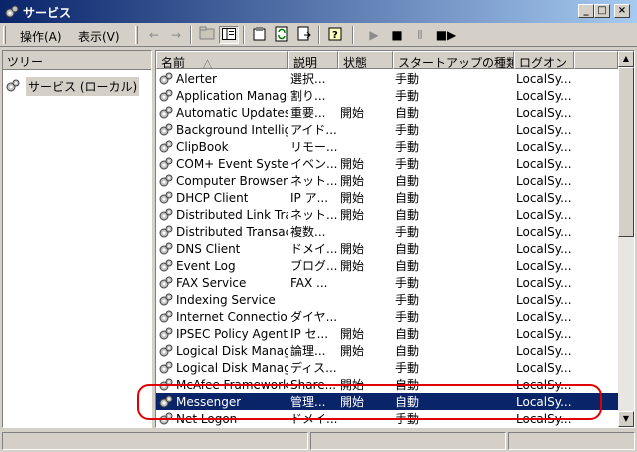 The image size is (637, 452). I want to click on show-tree-button, so click(229, 35).